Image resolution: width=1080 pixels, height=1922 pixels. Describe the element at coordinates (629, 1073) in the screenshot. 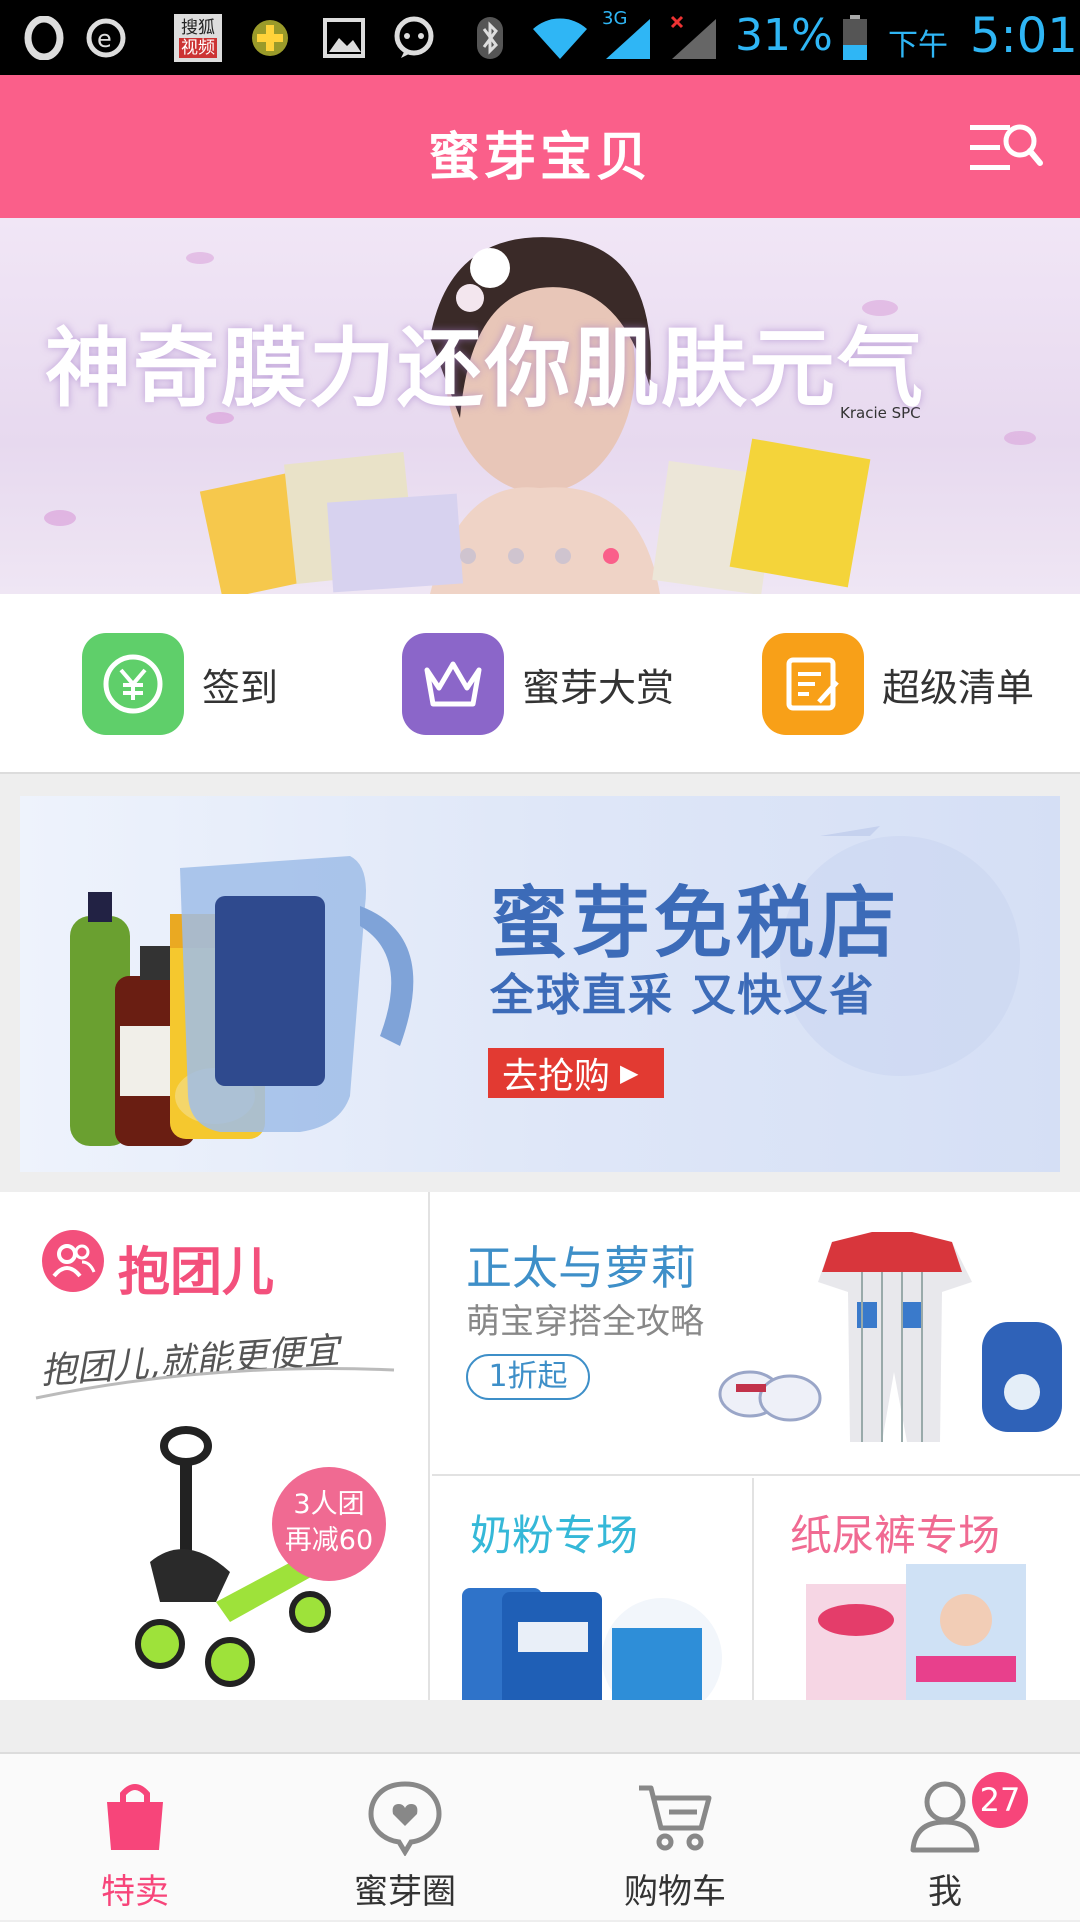

I see `play-arrow-icon: ▶` at that location.